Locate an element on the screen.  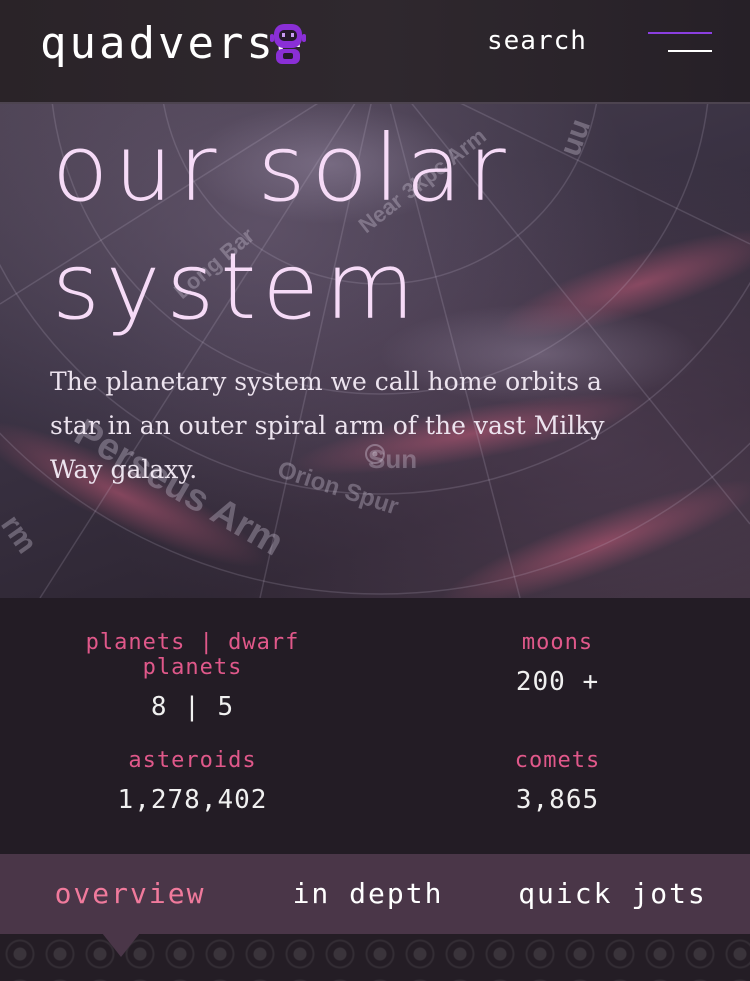
hamburger-menu-icon is located at coordinates (681, 43).